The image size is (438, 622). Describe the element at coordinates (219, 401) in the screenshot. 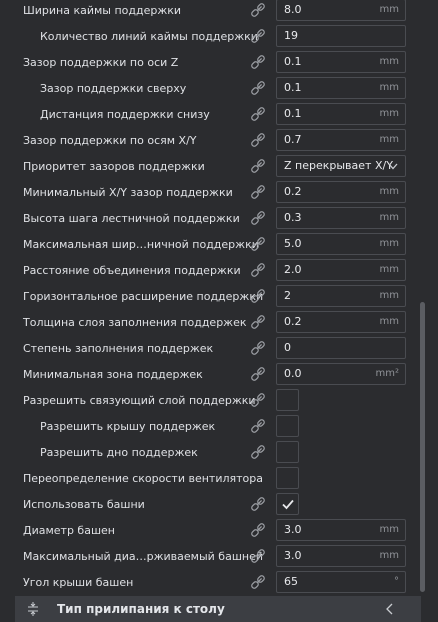

I see `setting-row: Разрешить связующий слой поддержки` at that location.